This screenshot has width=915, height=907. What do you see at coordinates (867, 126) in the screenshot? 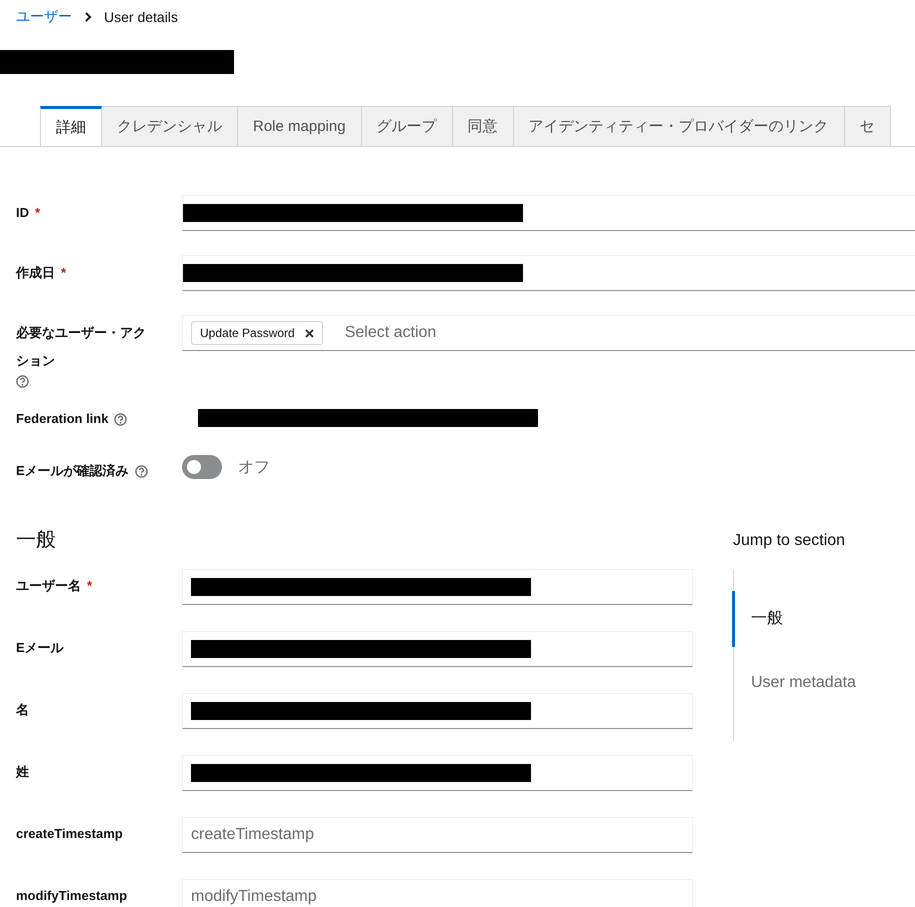
I see `tab: セ` at bounding box center [867, 126].